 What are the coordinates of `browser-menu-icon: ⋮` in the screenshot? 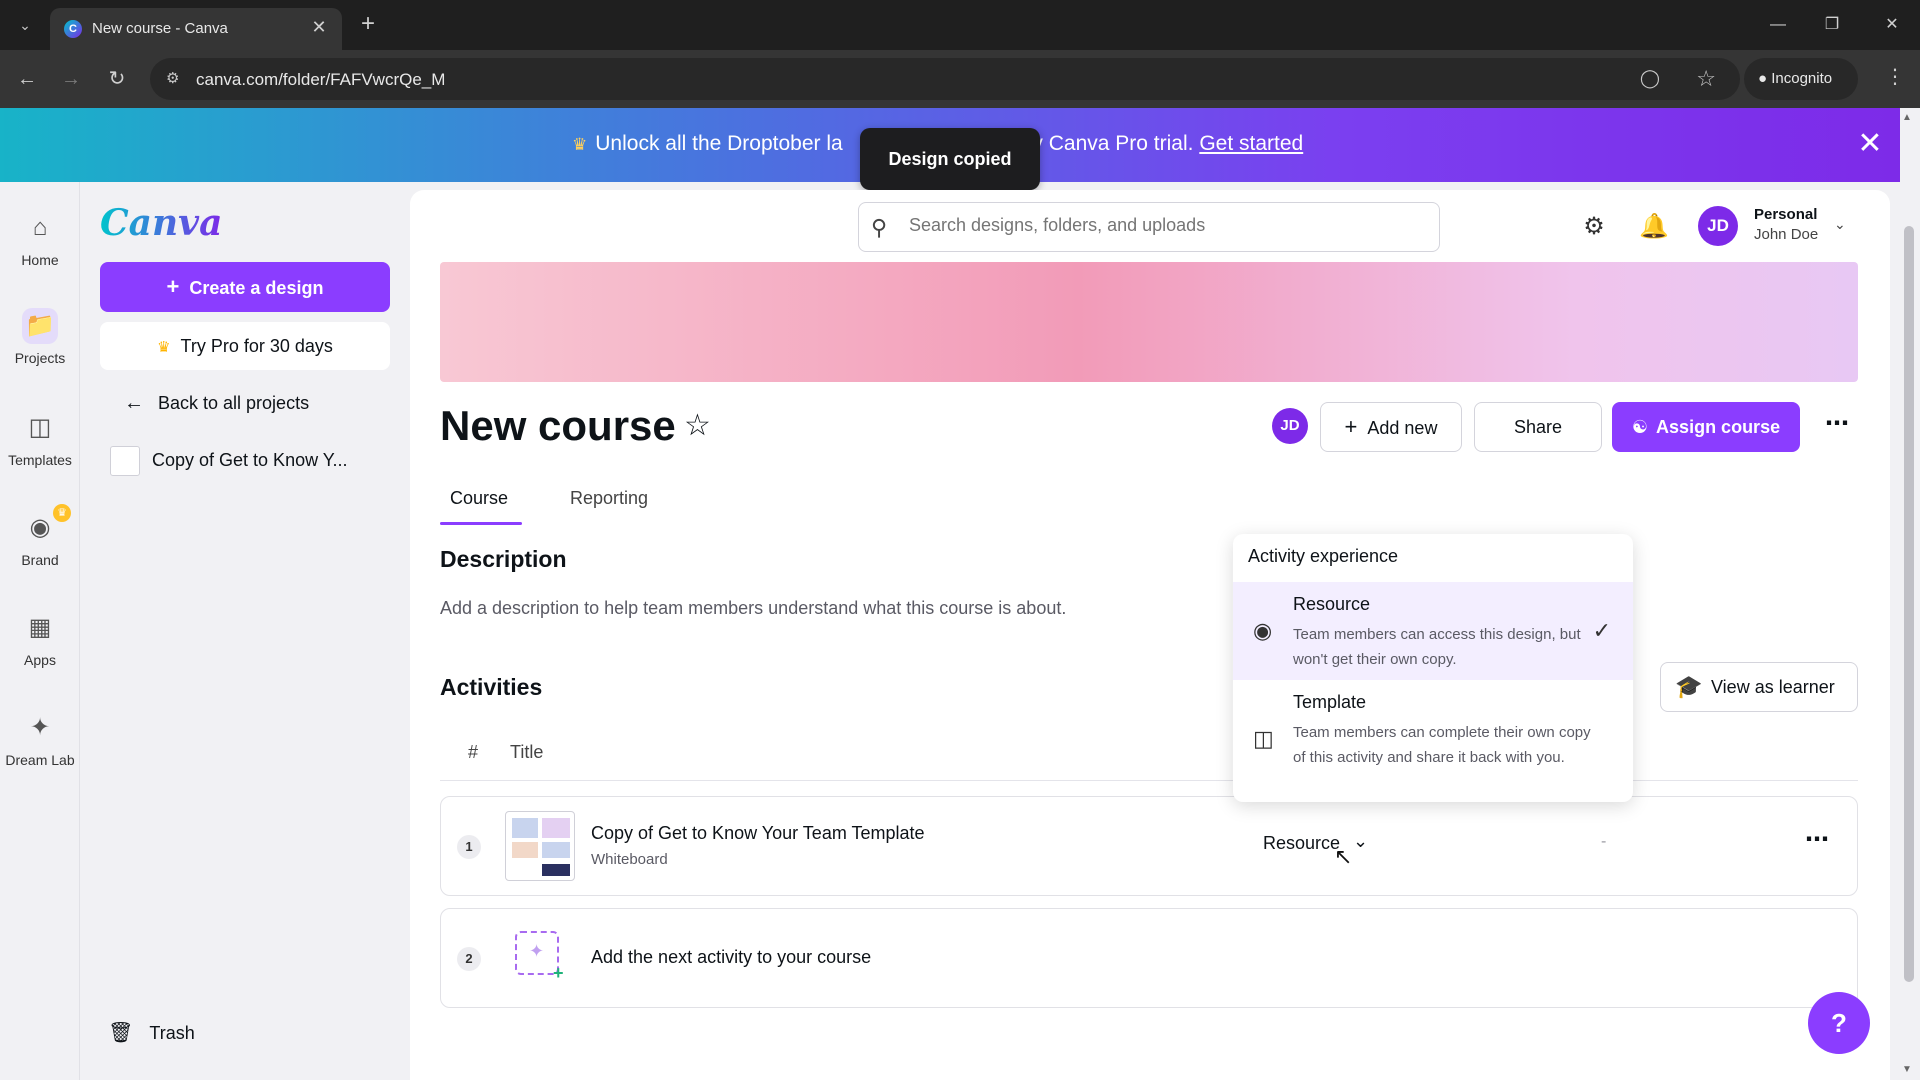 It's located at (1895, 76).